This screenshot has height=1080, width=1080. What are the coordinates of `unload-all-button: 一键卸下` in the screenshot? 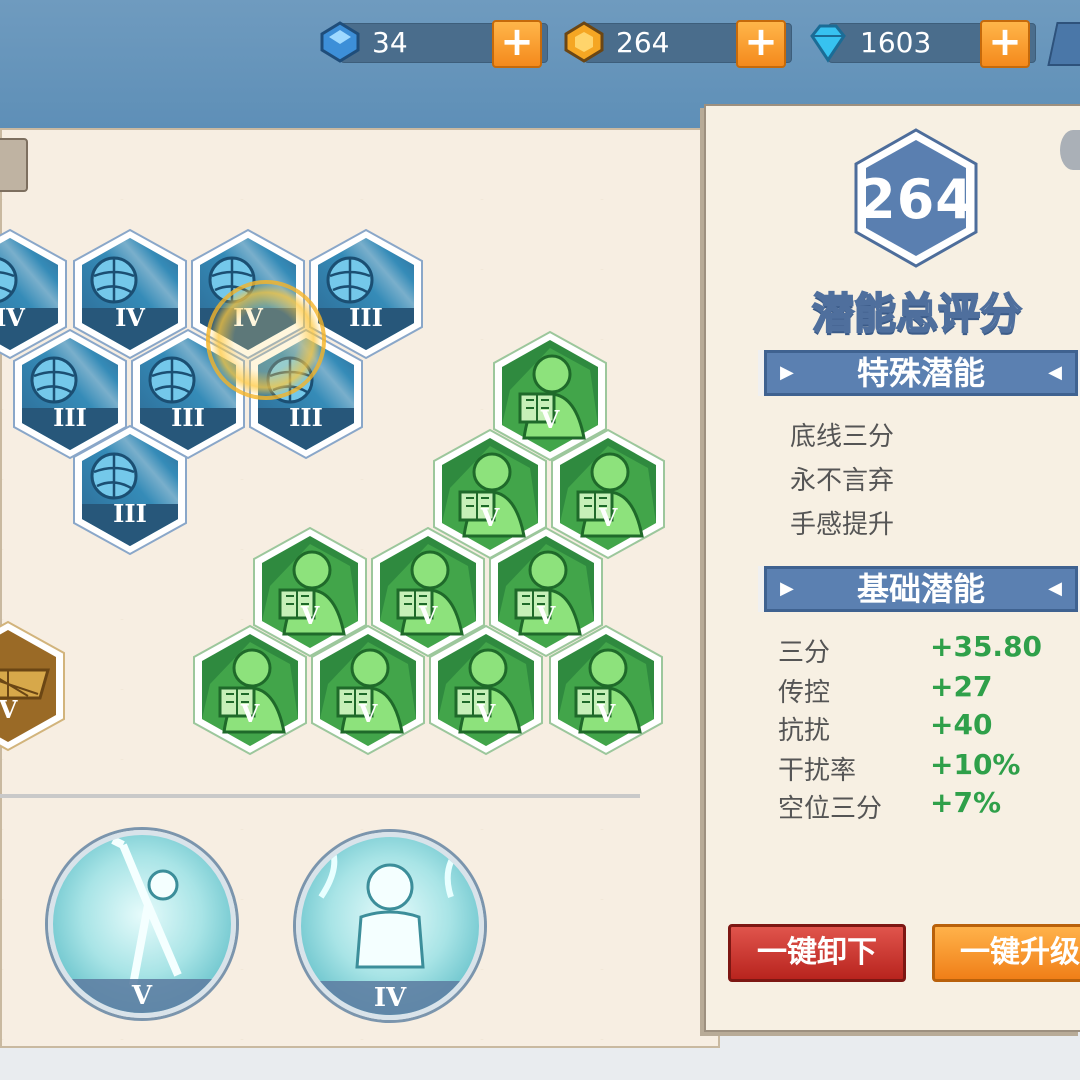 It's located at (817, 953).